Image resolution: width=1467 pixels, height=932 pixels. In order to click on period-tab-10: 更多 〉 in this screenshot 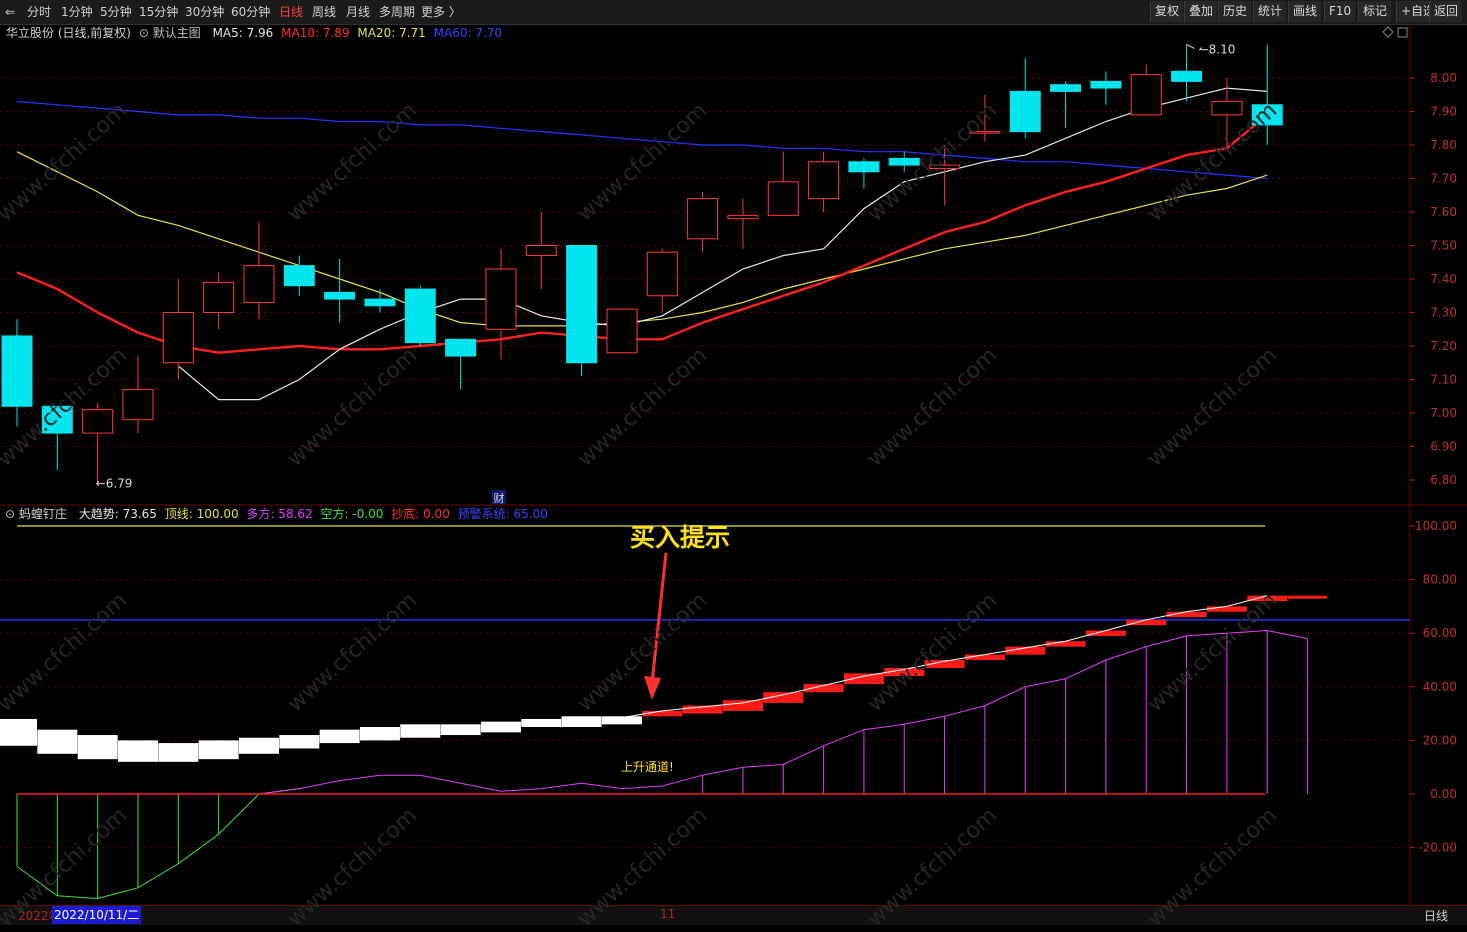, I will do `click(441, 12)`.